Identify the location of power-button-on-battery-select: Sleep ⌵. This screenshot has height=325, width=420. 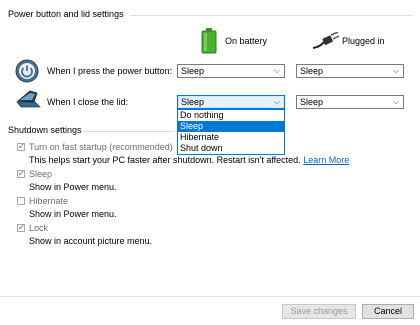
(231, 71).